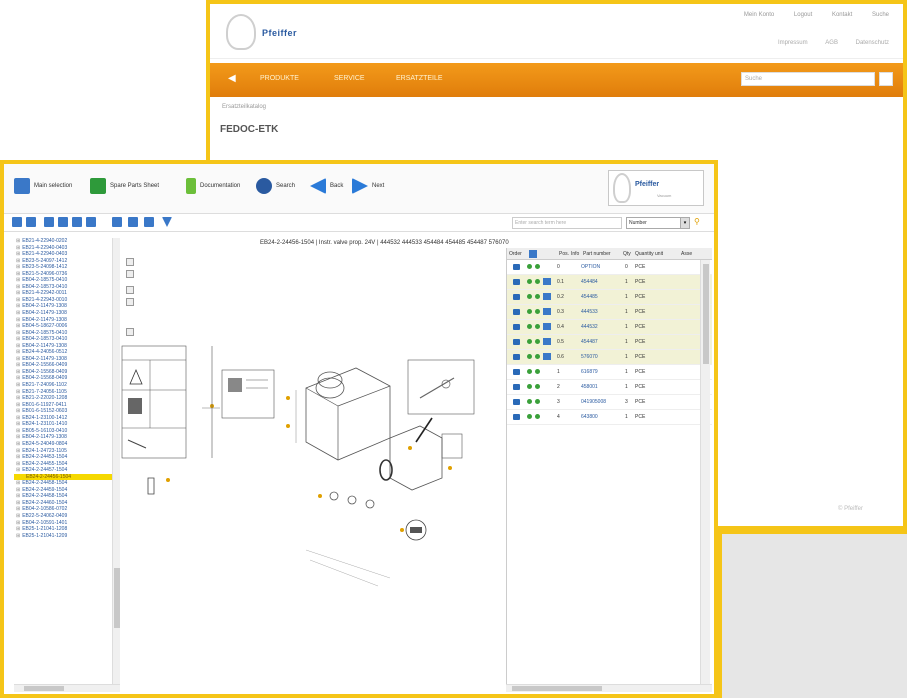 Image resolution: width=907 pixels, height=698 pixels. Describe the element at coordinates (43, 186) in the screenshot. I see `main-selection-button: Main selection` at that location.